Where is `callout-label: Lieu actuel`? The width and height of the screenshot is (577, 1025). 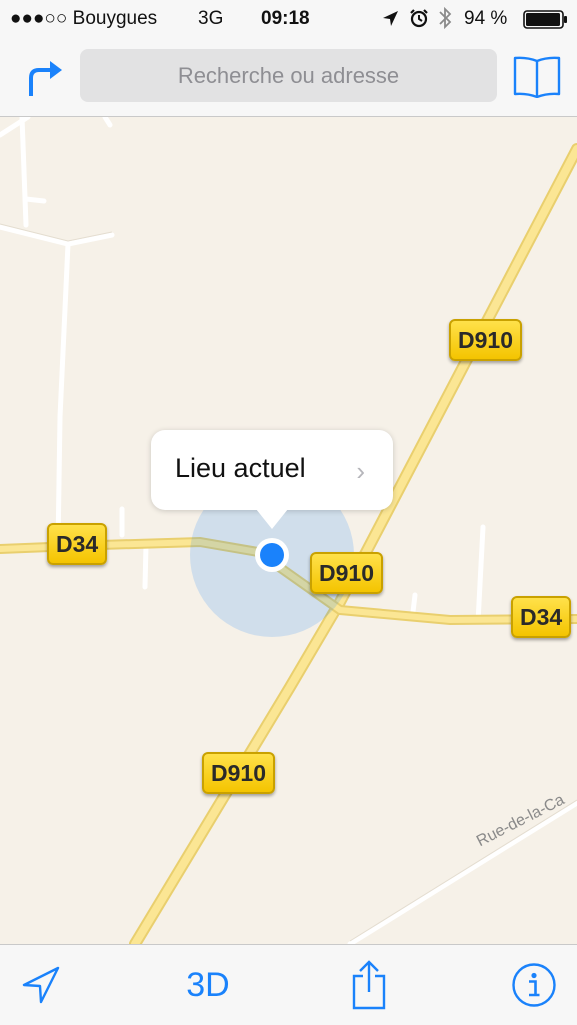 callout-label: Lieu actuel is located at coordinates (240, 468).